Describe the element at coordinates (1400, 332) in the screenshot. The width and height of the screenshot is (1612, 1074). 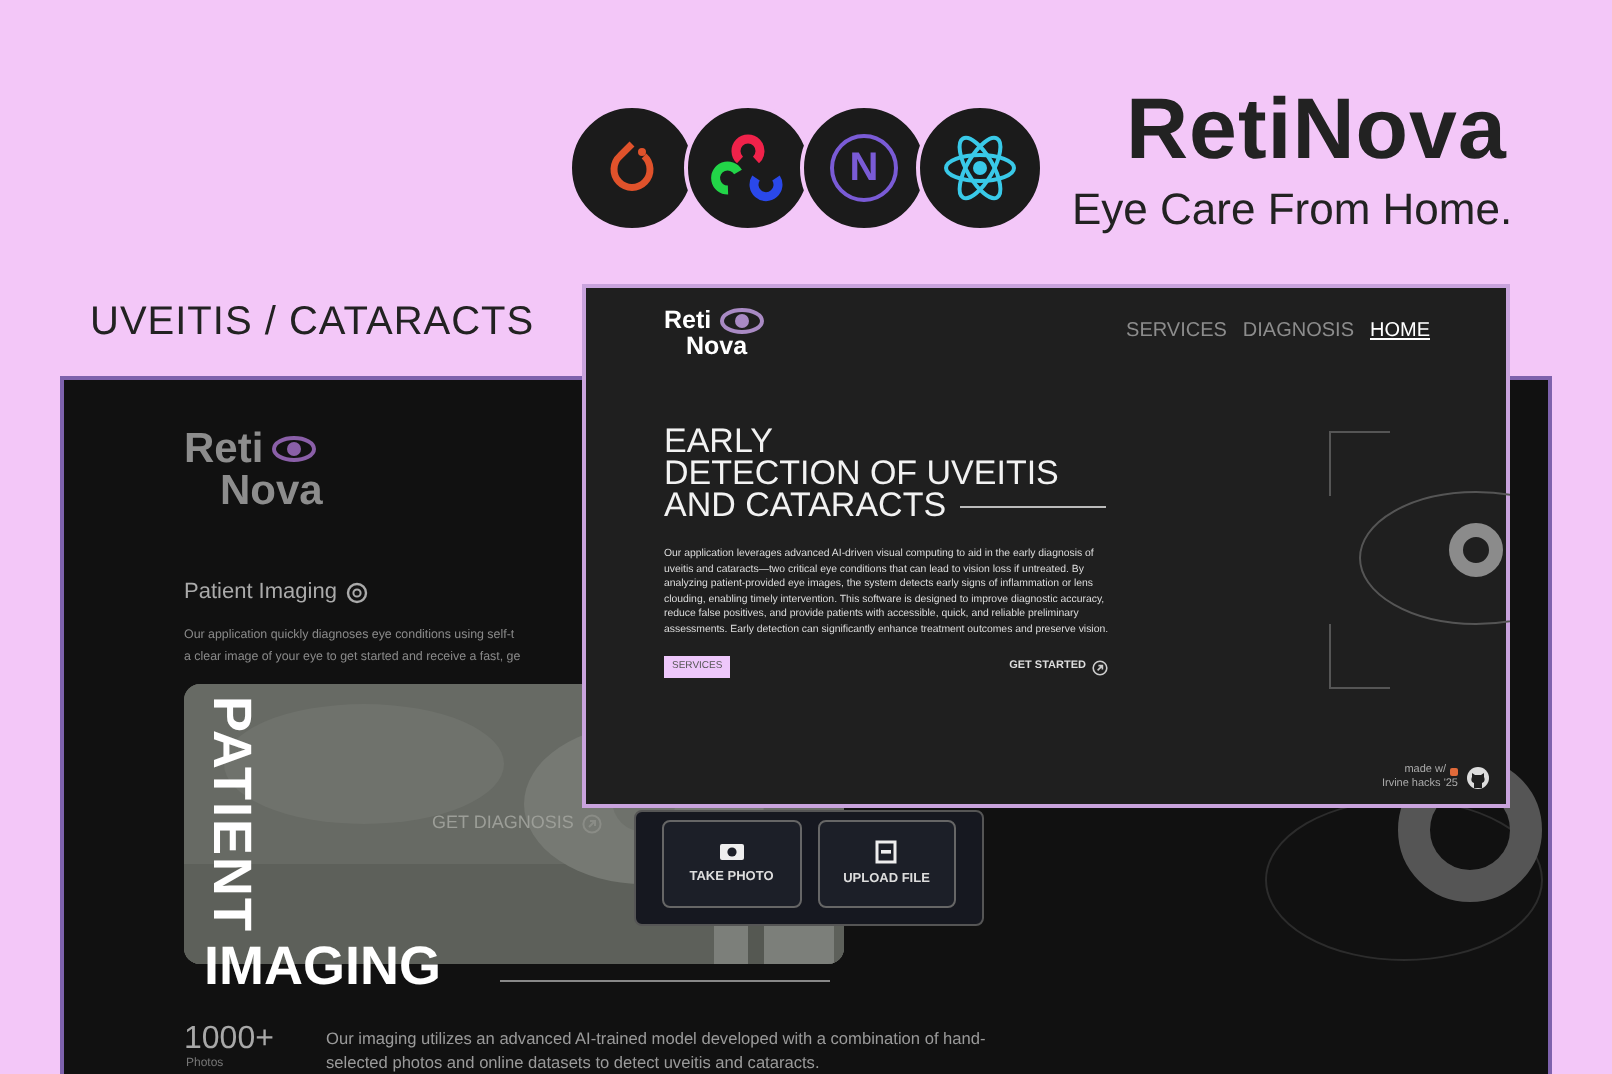
I see `nav-tab: HOME` at that location.